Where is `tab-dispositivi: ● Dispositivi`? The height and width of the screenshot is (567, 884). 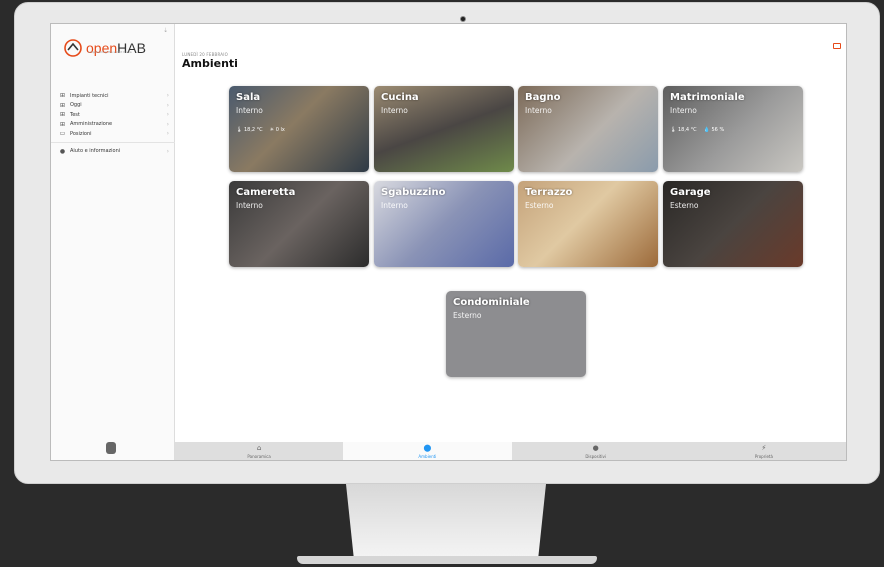 tab-dispositivi: ● Dispositivi is located at coordinates (595, 451).